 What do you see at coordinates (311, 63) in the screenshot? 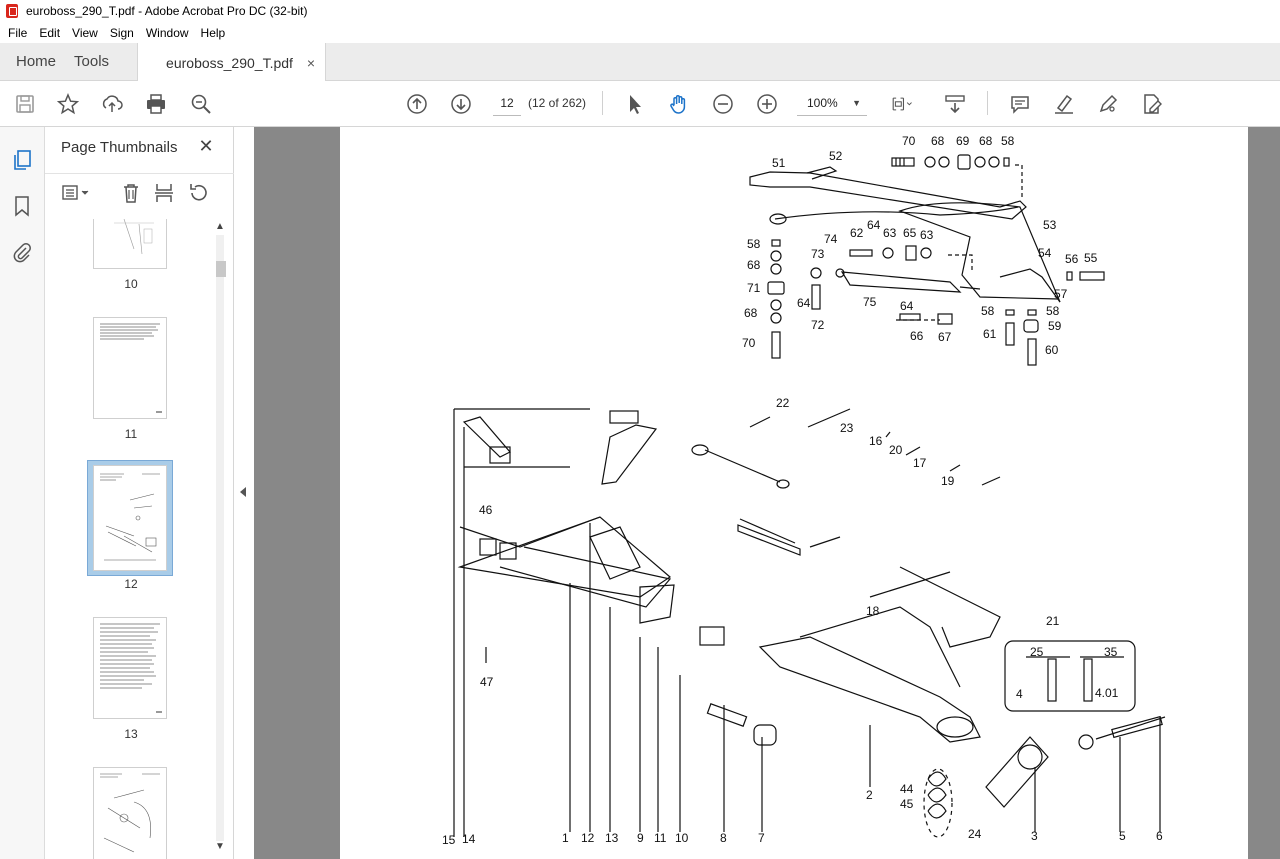
I see `close-tab-icon: ×` at bounding box center [311, 63].